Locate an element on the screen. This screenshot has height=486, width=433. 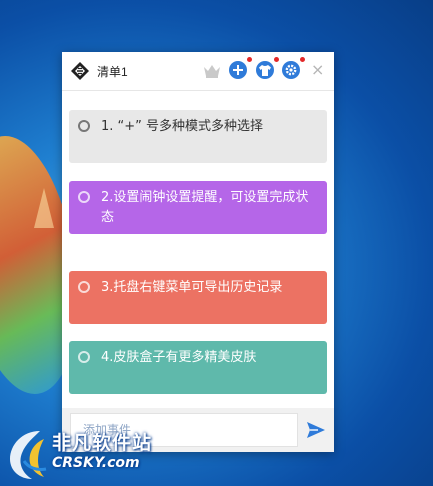
app-logo-icon is located at coordinates (80, 71).